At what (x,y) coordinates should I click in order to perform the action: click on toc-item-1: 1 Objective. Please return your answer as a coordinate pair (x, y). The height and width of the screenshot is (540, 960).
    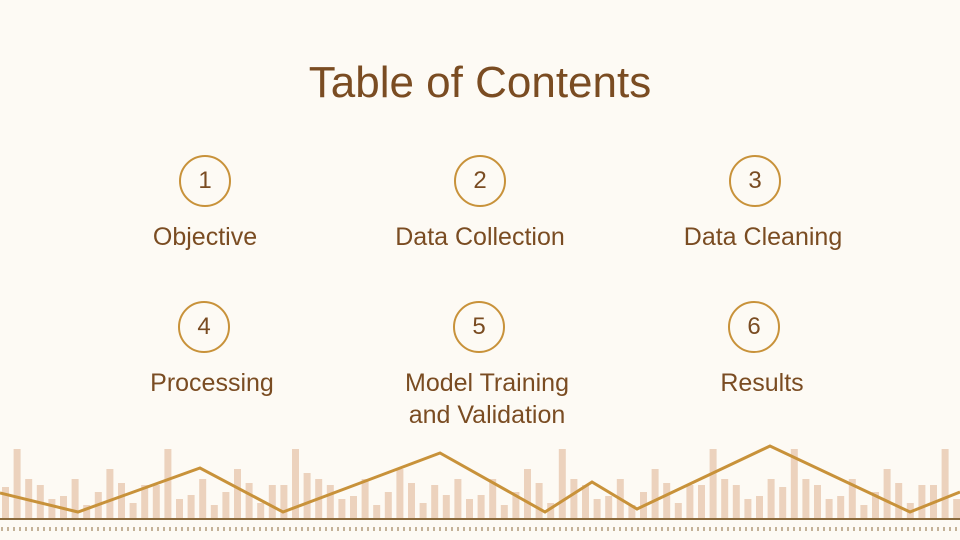
    Looking at the image, I should click on (205, 204).